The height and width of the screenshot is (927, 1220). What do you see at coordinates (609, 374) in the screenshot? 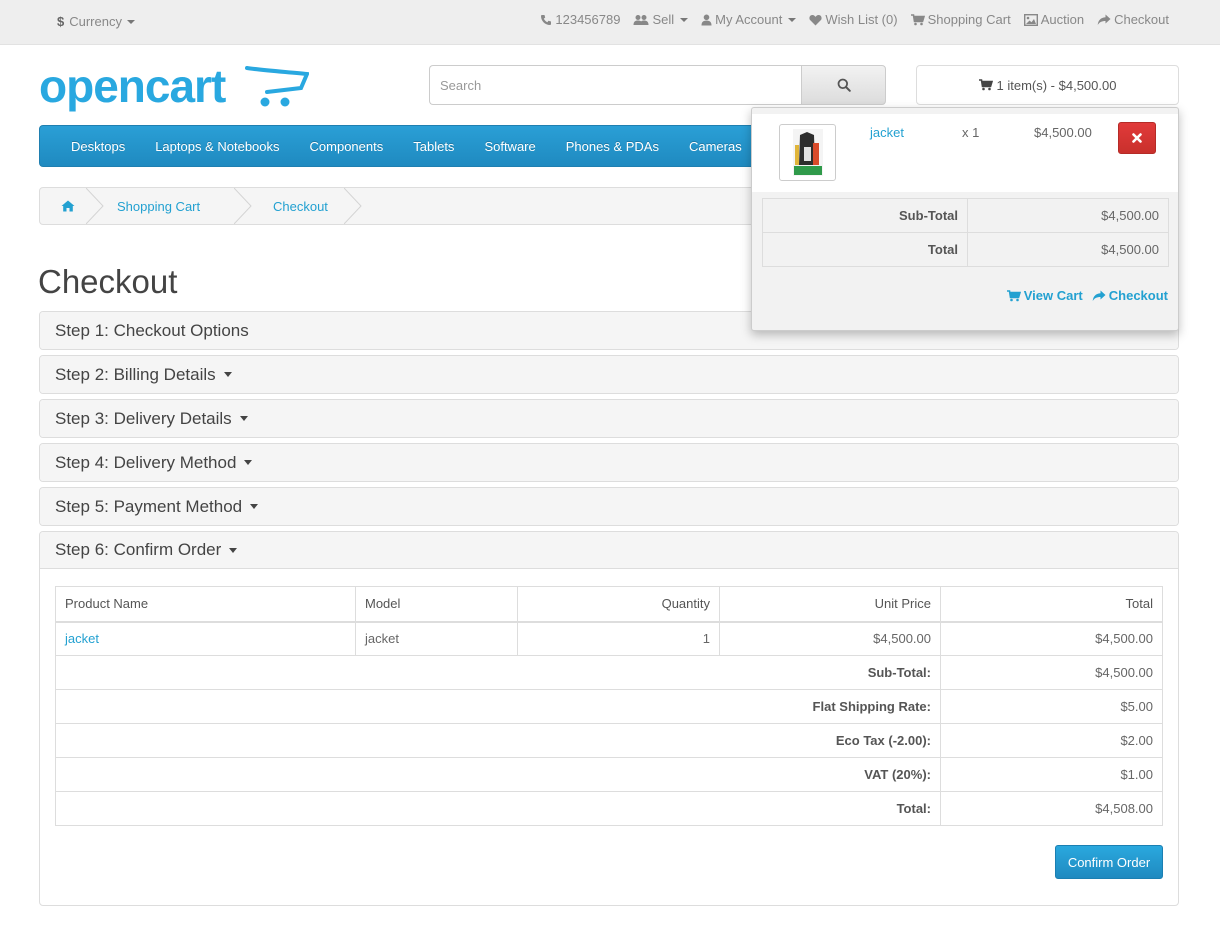
I see `step-2-heading: Step 2: Billing Details` at bounding box center [609, 374].